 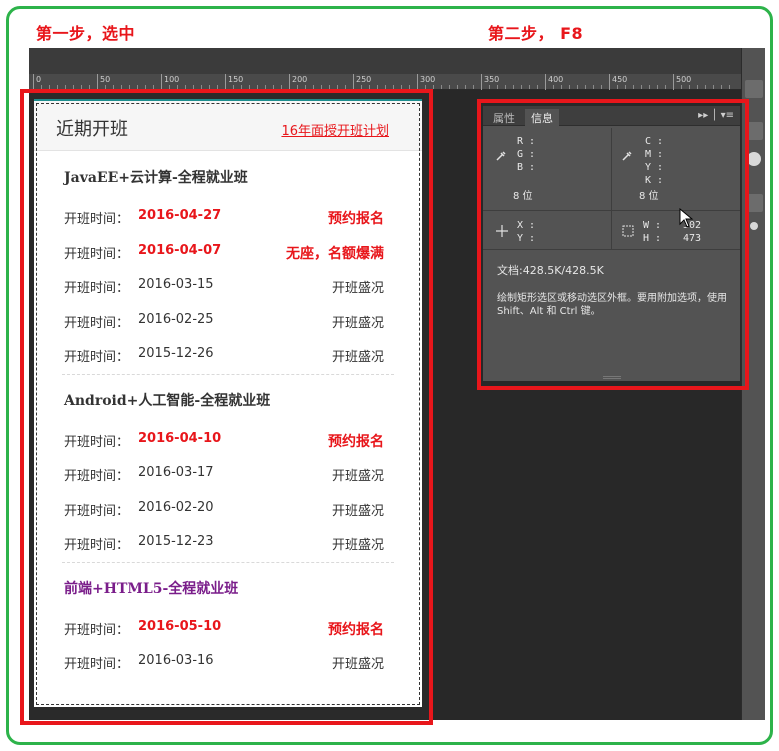 What do you see at coordinates (754, 89) in the screenshot?
I see `dock-icon` at bounding box center [754, 89].